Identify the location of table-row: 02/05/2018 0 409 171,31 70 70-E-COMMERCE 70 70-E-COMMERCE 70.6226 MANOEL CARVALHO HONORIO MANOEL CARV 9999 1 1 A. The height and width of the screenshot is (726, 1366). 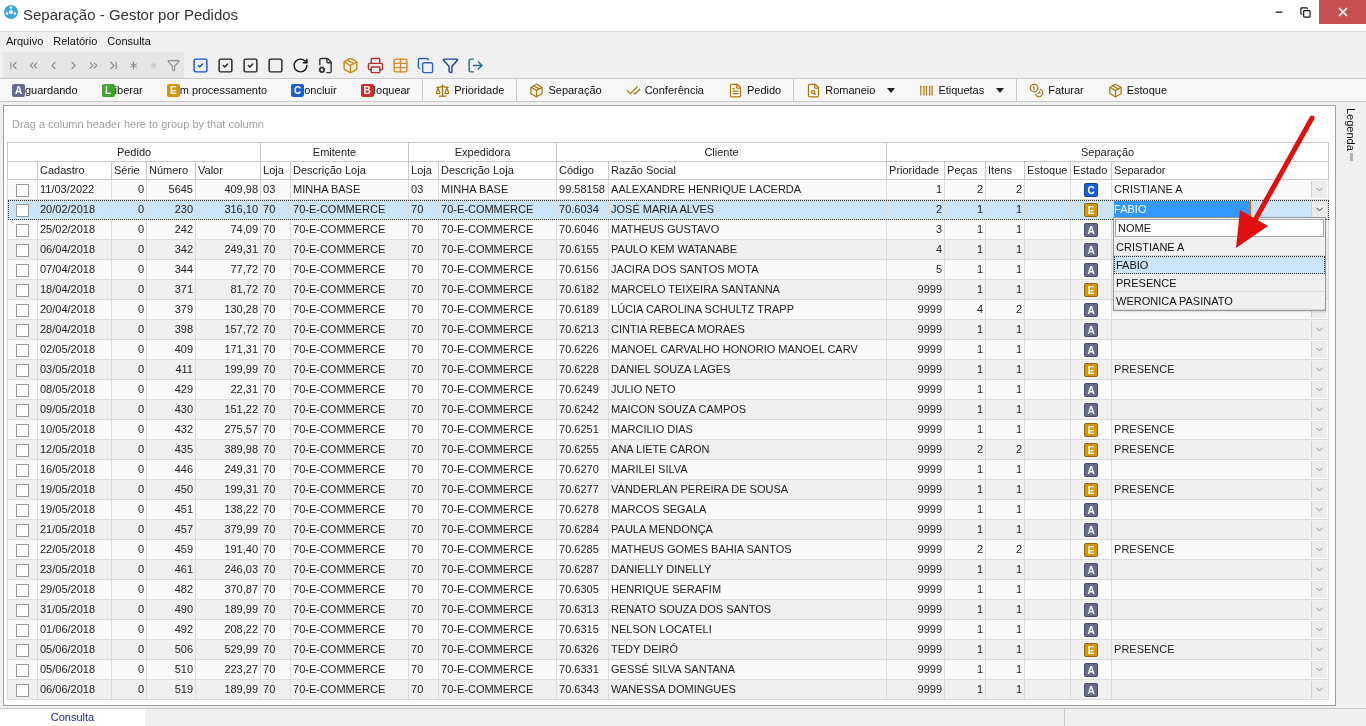
(668, 349).